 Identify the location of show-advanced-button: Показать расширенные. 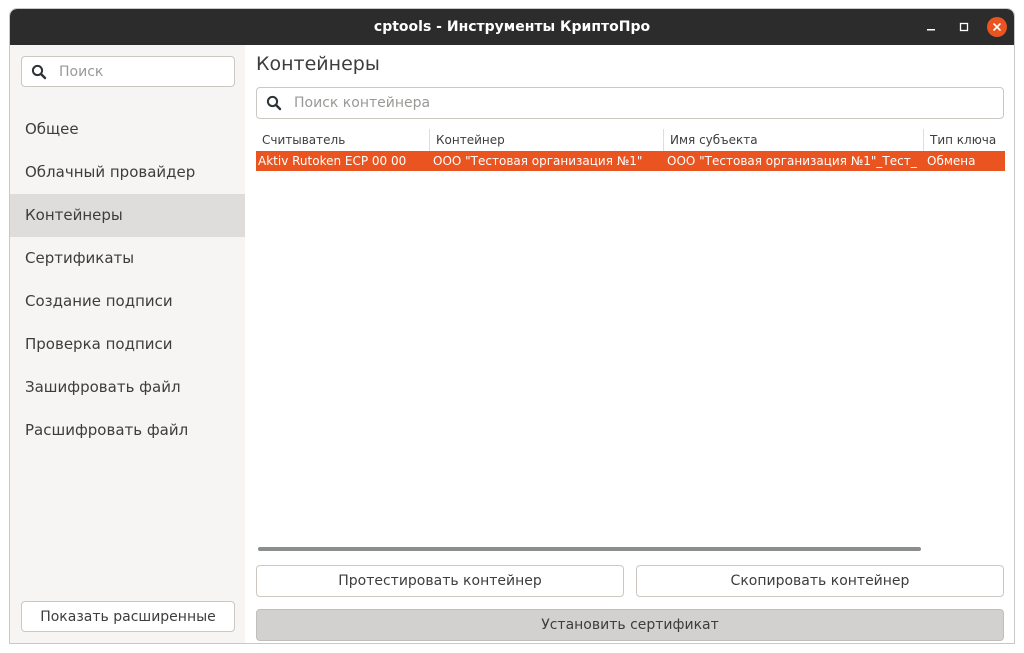
(128, 616).